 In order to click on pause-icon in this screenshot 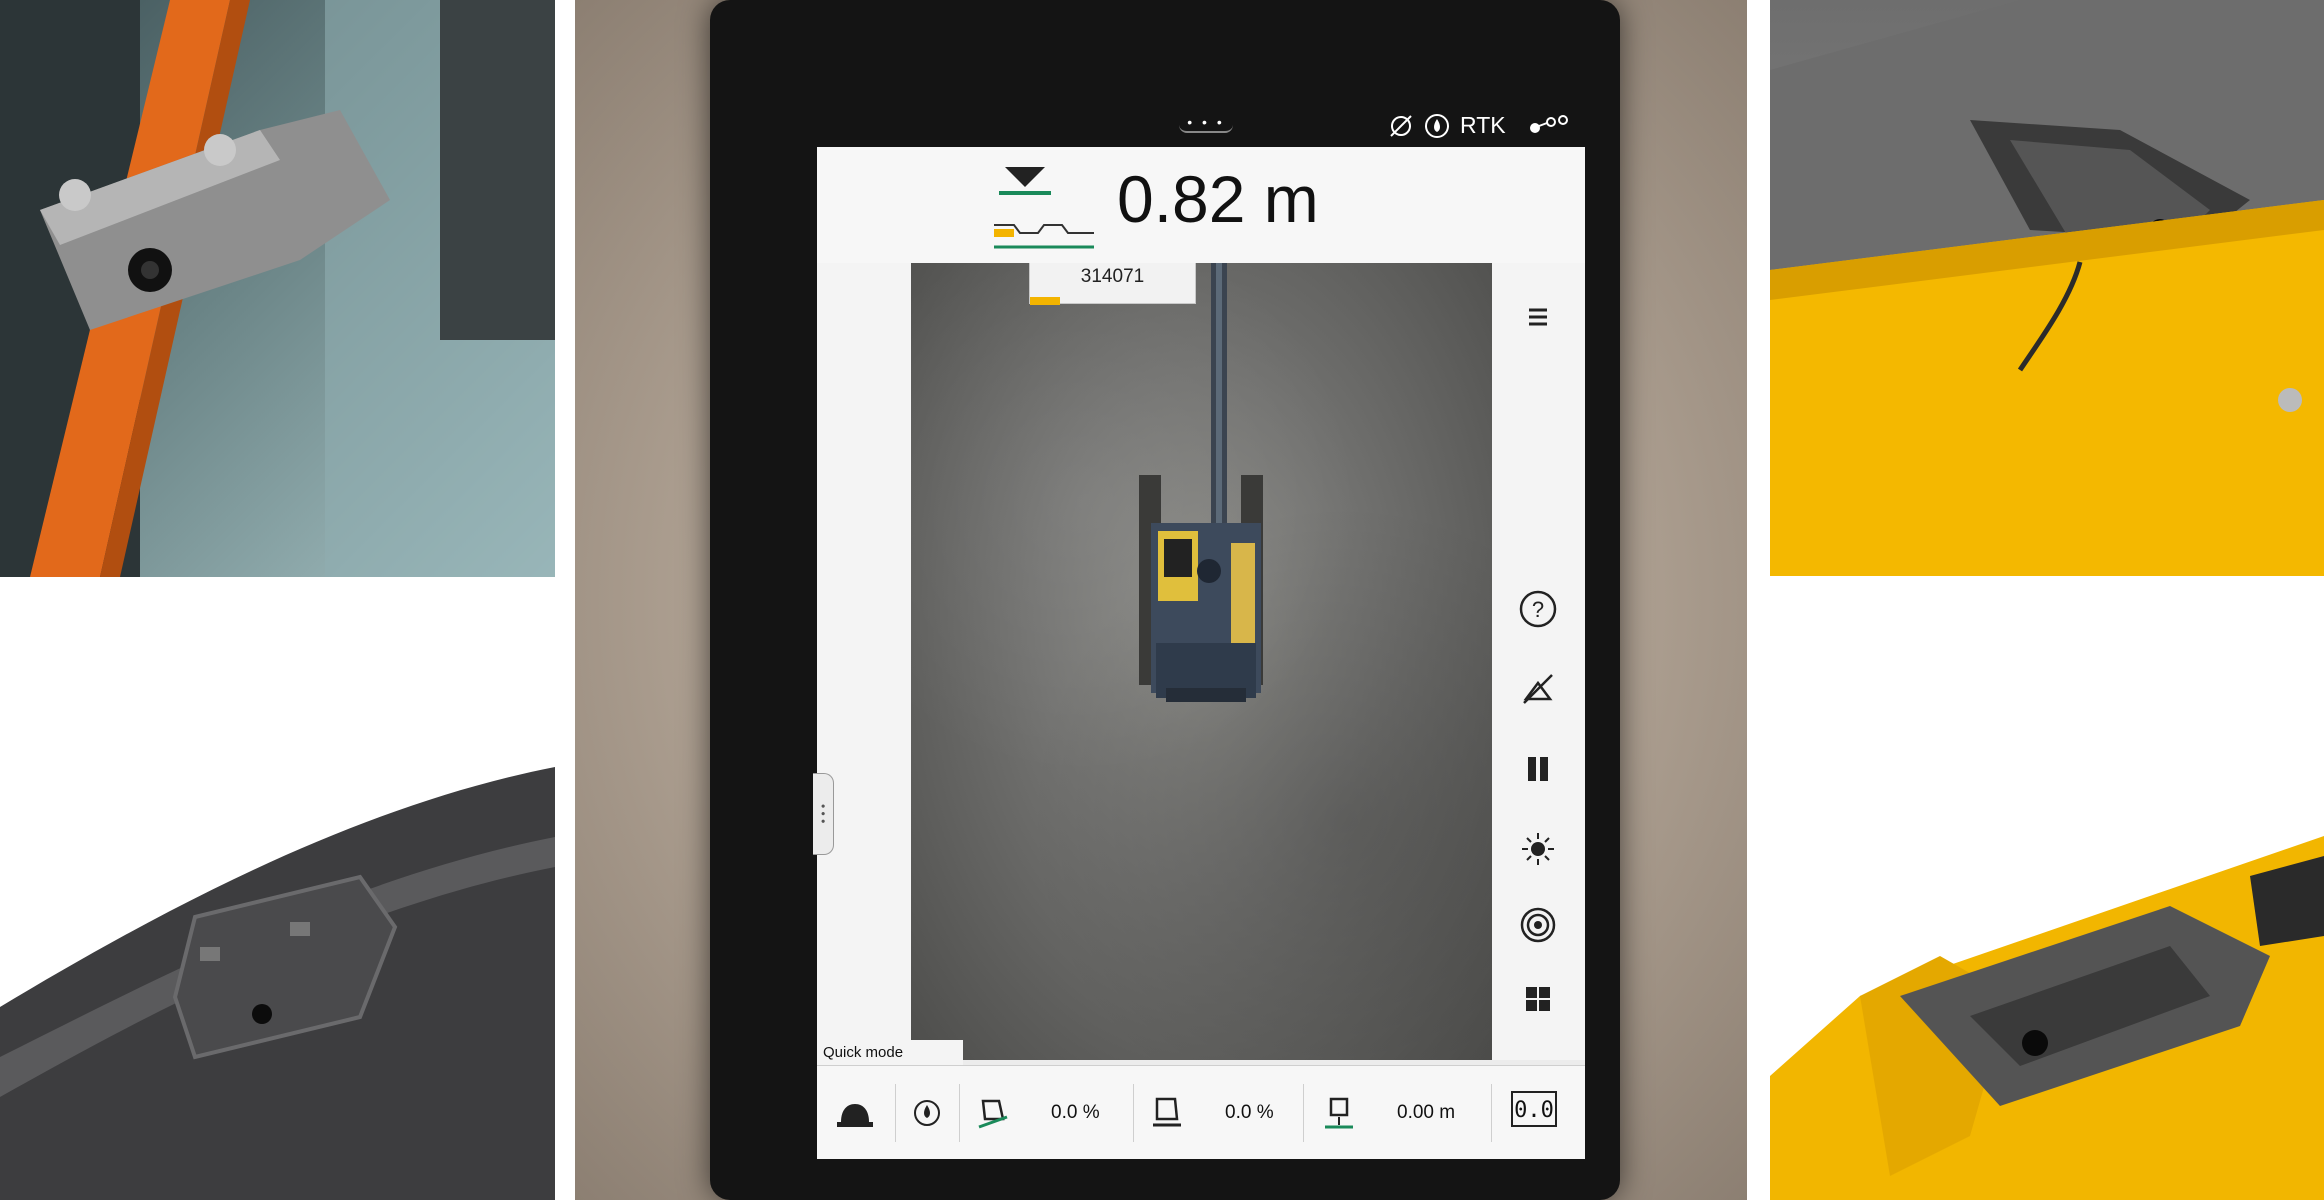, I will do `click(1538, 769)`.